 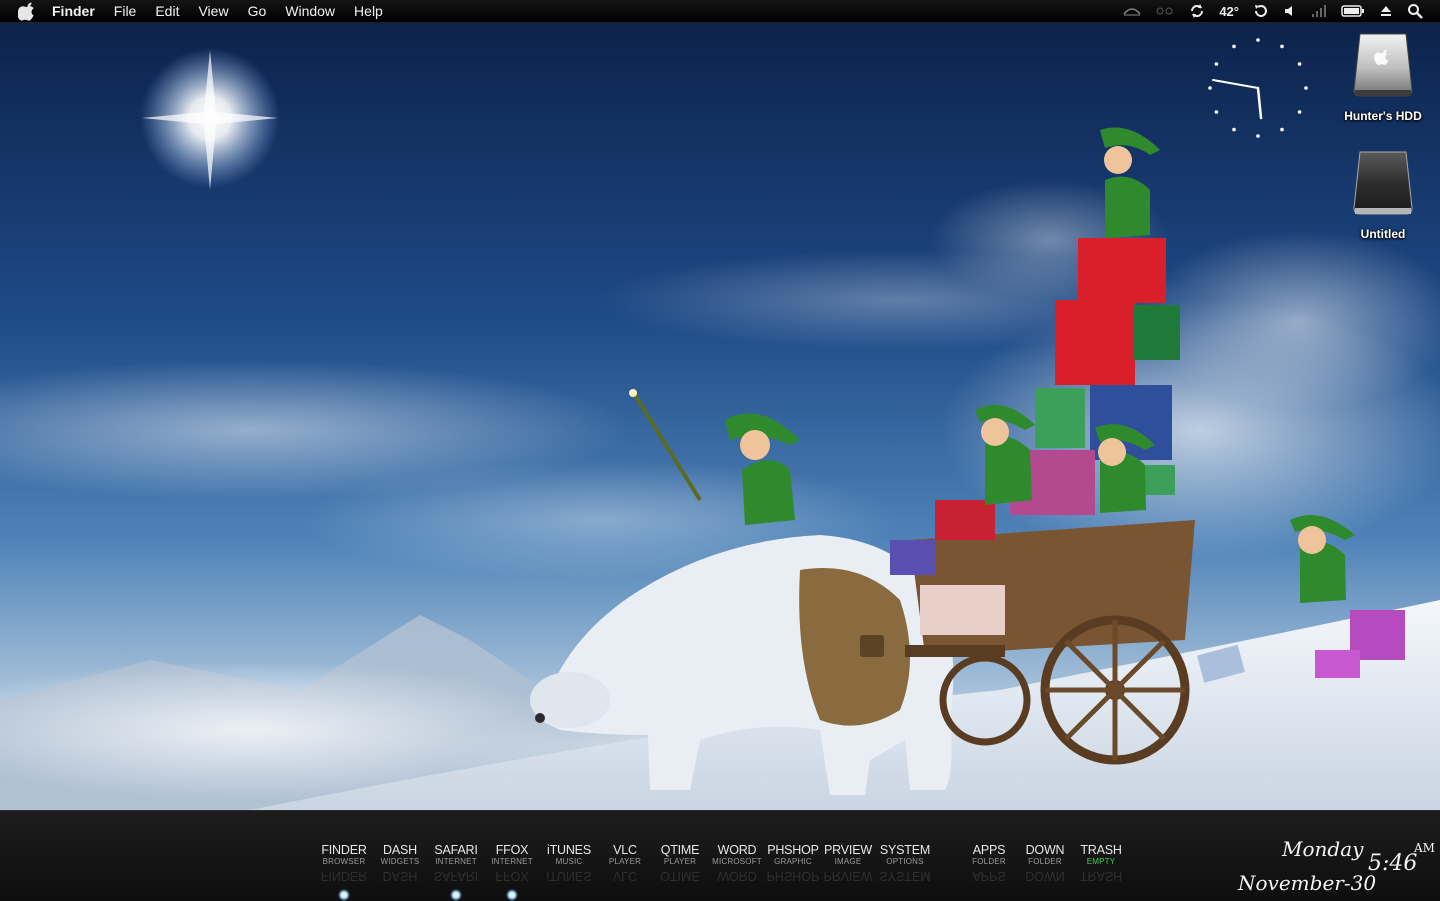 I want to click on date-full: November-30, so click(x=1307, y=883).